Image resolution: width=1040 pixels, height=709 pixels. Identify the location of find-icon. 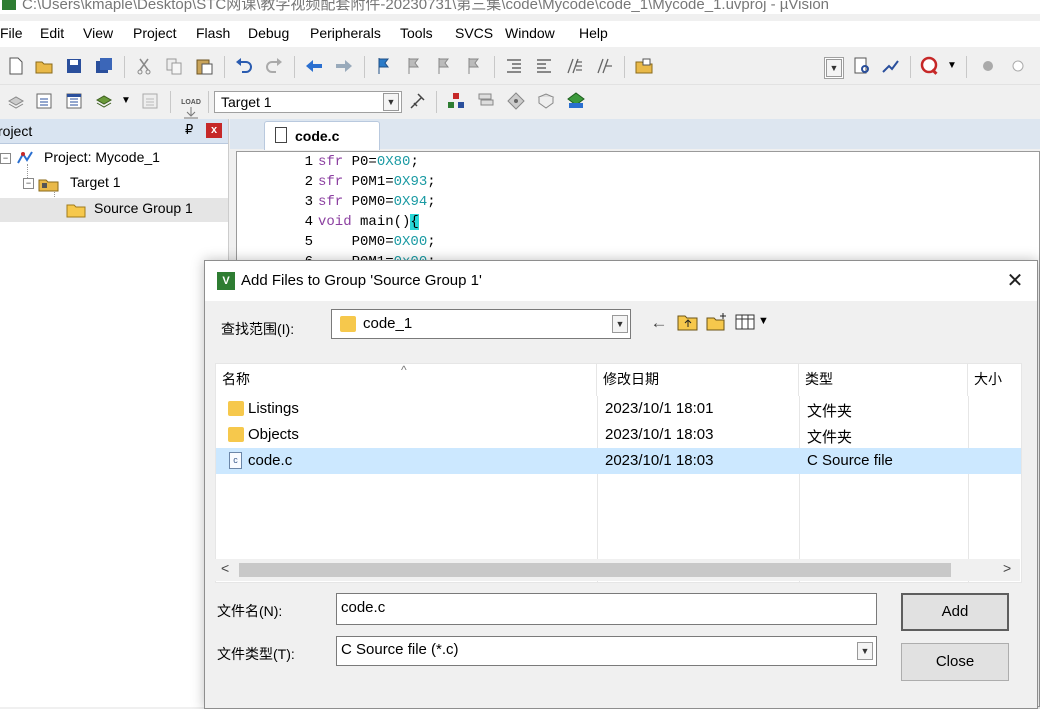
(862, 66).